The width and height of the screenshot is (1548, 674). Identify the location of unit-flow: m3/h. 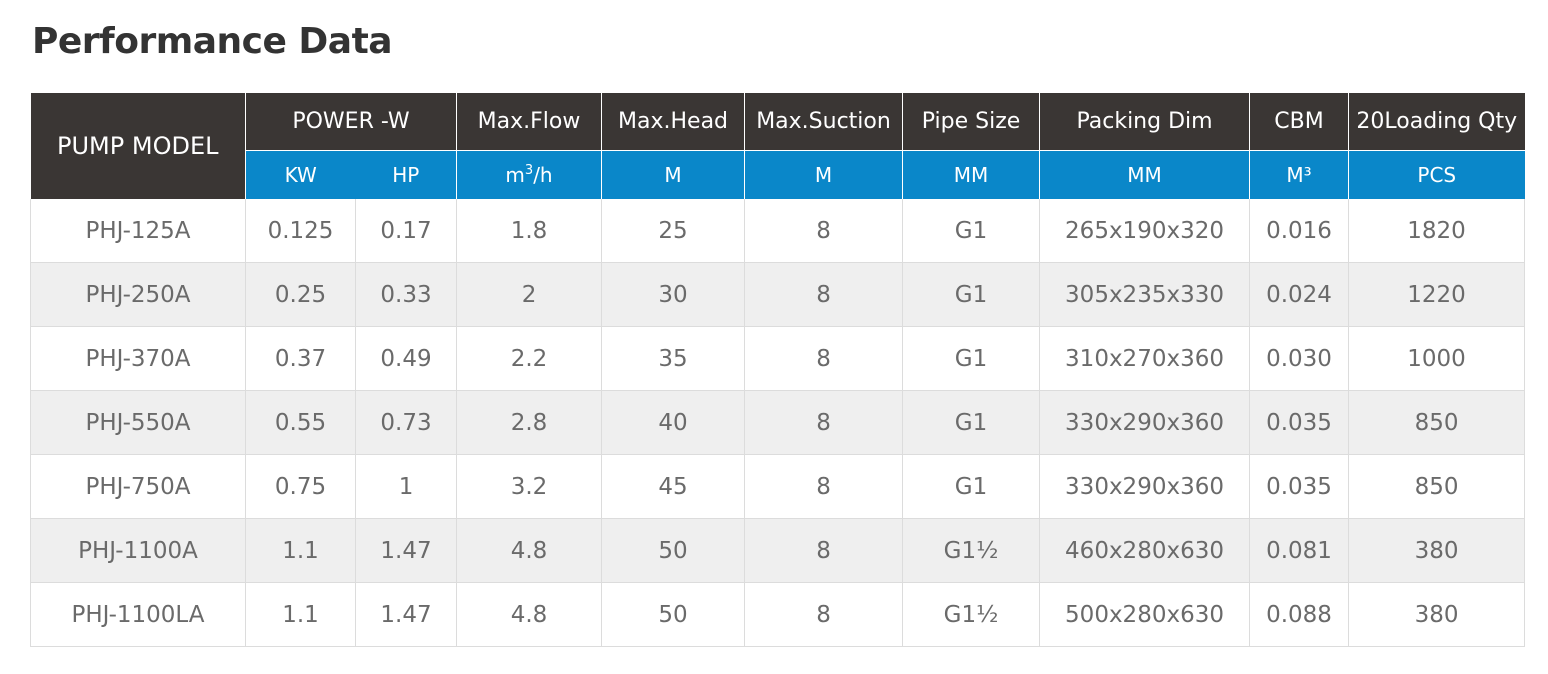
(529, 174).